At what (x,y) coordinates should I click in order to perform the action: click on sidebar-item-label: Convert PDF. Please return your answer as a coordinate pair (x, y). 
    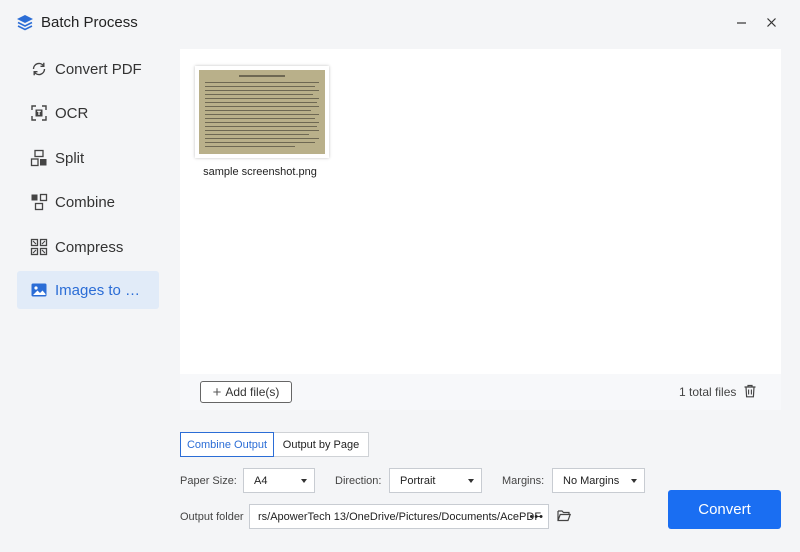
    Looking at the image, I should click on (98, 69).